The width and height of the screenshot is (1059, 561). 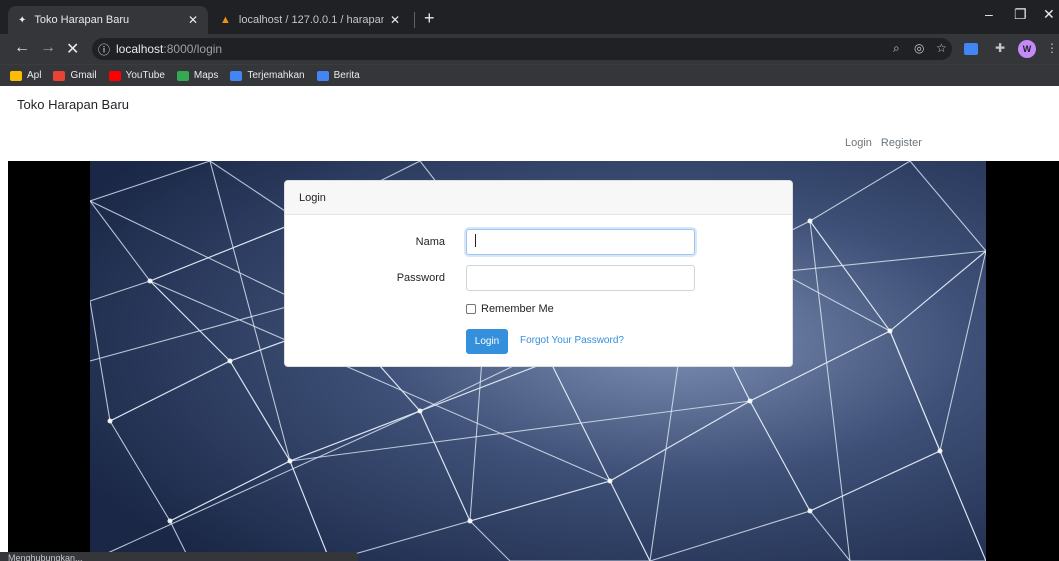 What do you see at coordinates (517, 309) in the screenshot?
I see `remember-me-label: Remember Me` at bounding box center [517, 309].